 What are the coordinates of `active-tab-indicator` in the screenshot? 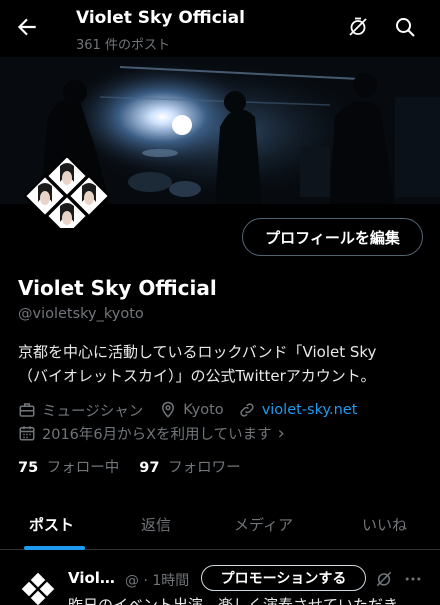 It's located at (54, 548).